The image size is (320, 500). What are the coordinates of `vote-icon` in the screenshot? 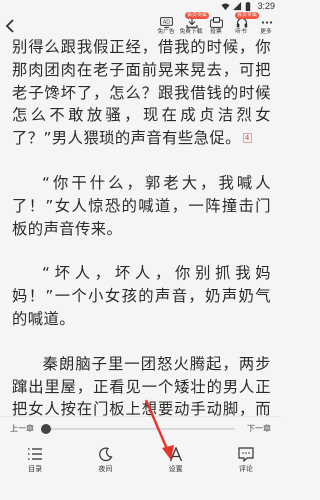 It's located at (217, 22).